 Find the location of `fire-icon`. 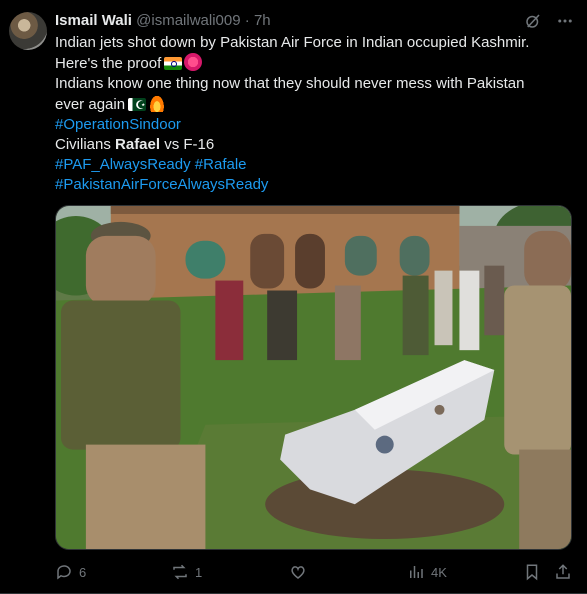

fire-icon is located at coordinates (157, 103).